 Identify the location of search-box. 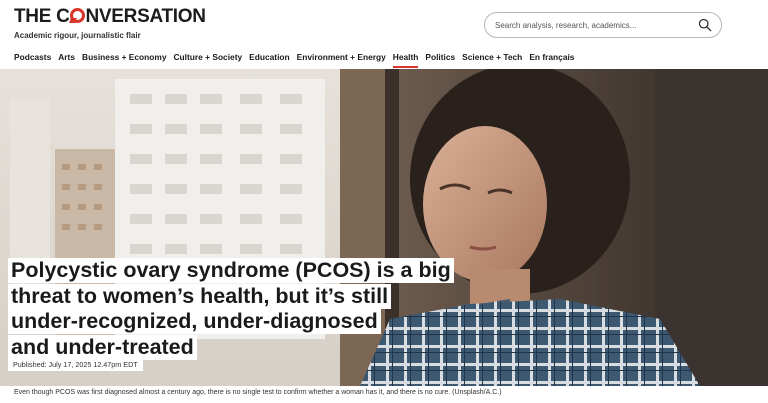
(603, 25).